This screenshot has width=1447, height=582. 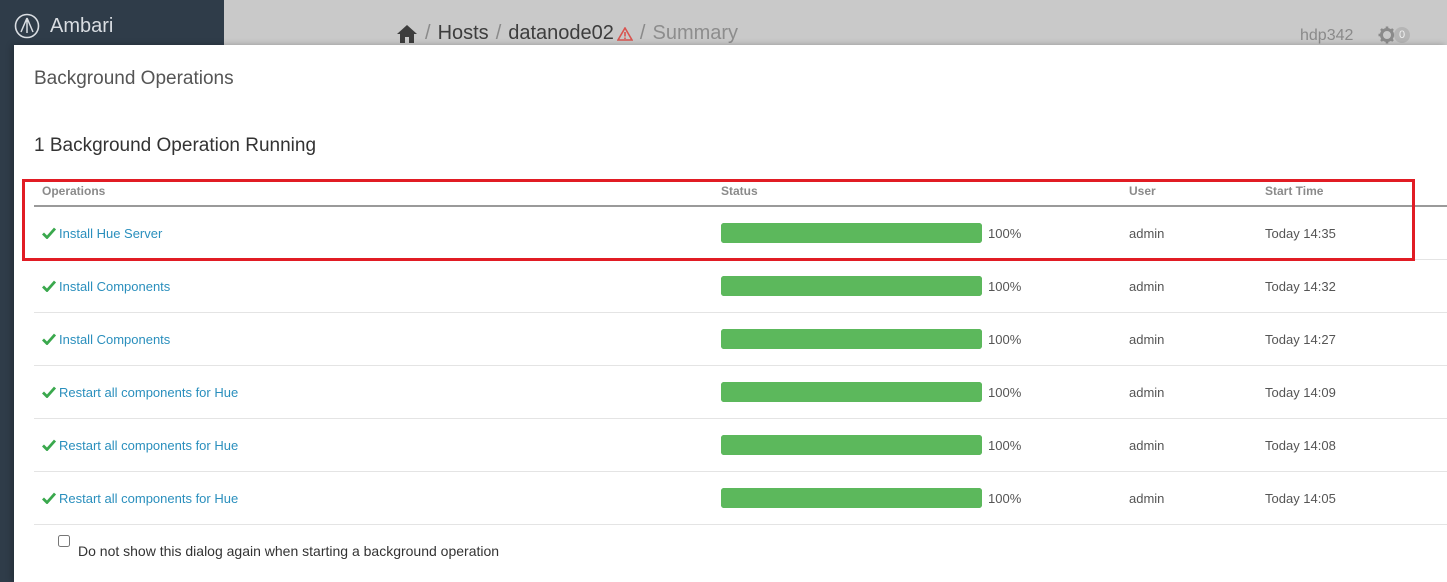 I want to click on start-time-cell: Today 14:05, so click(x=1300, y=498).